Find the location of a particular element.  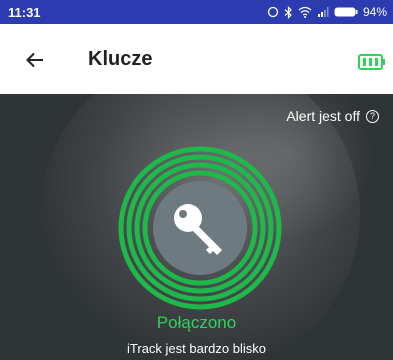

question-circle-icon: ? is located at coordinates (372, 116).